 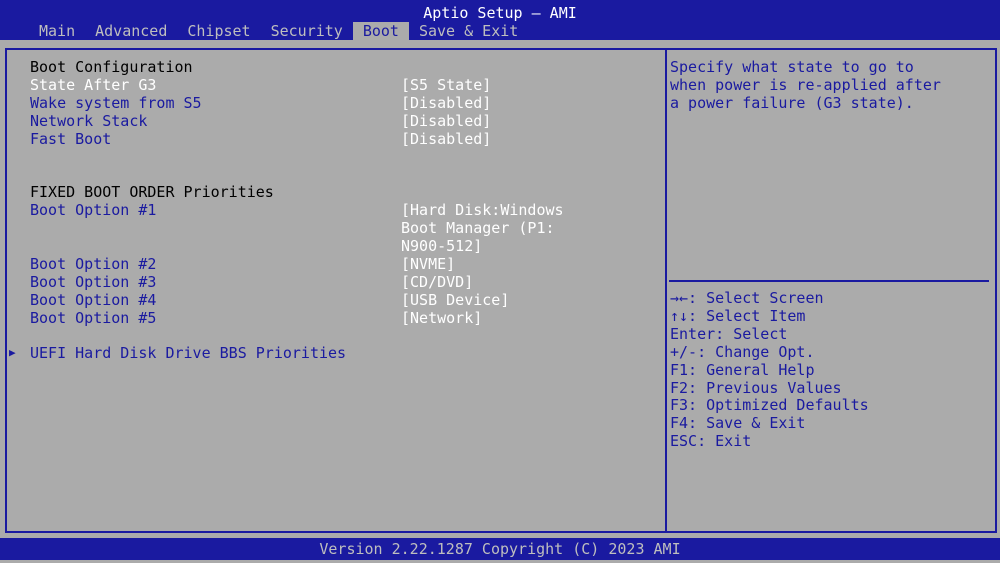 I want to click on tab-advanced: Advanced, so click(x=131, y=31).